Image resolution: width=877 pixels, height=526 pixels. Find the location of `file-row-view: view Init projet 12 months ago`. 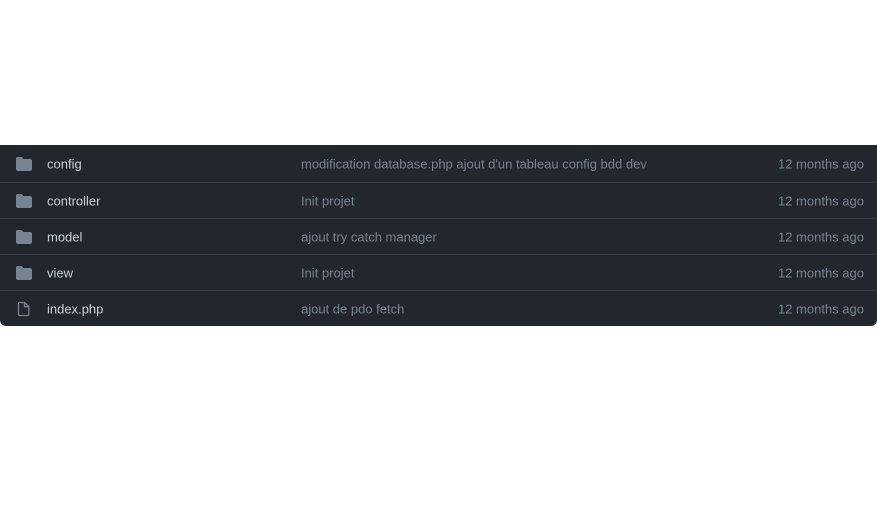

file-row-view: view Init projet 12 months ago is located at coordinates (438, 272).